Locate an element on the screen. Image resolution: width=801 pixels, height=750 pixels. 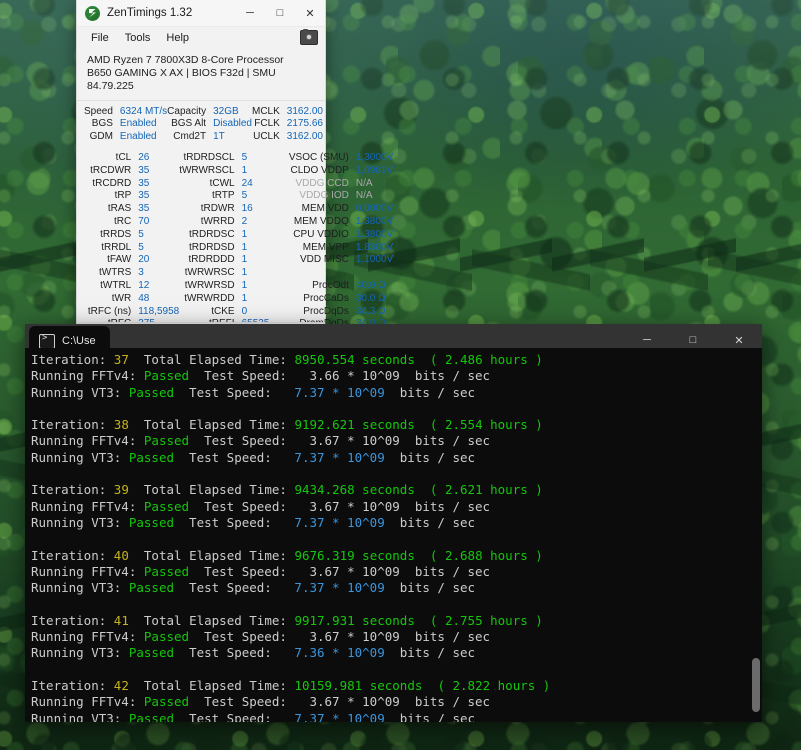
timing-value-c: N/A is located at coordinates (364, 196).